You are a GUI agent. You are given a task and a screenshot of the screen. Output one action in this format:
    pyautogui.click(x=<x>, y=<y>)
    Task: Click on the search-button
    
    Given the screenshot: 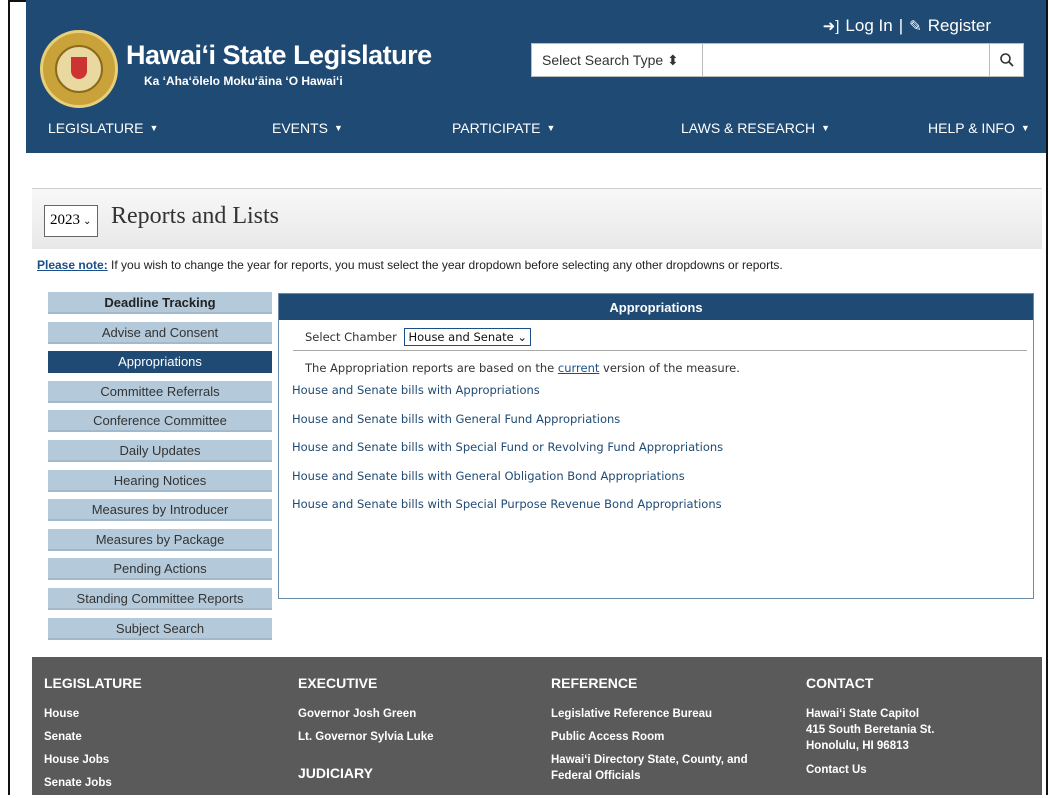 What is the action you would take?
    pyautogui.click(x=1007, y=60)
    